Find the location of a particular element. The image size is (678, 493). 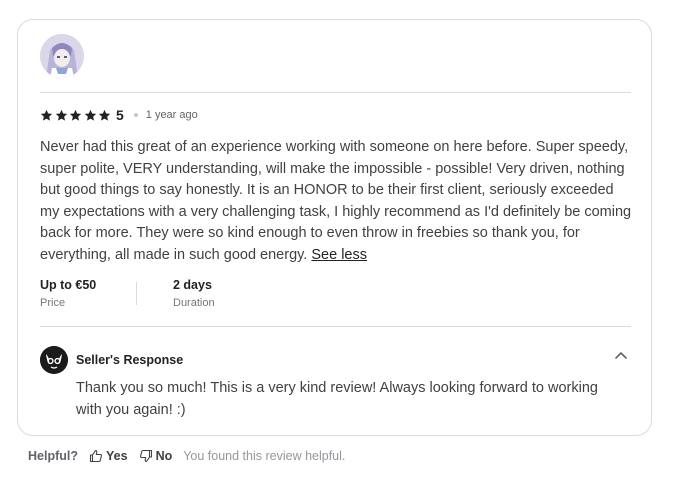

helpful-no-button: No is located at coordinates (156, 456).